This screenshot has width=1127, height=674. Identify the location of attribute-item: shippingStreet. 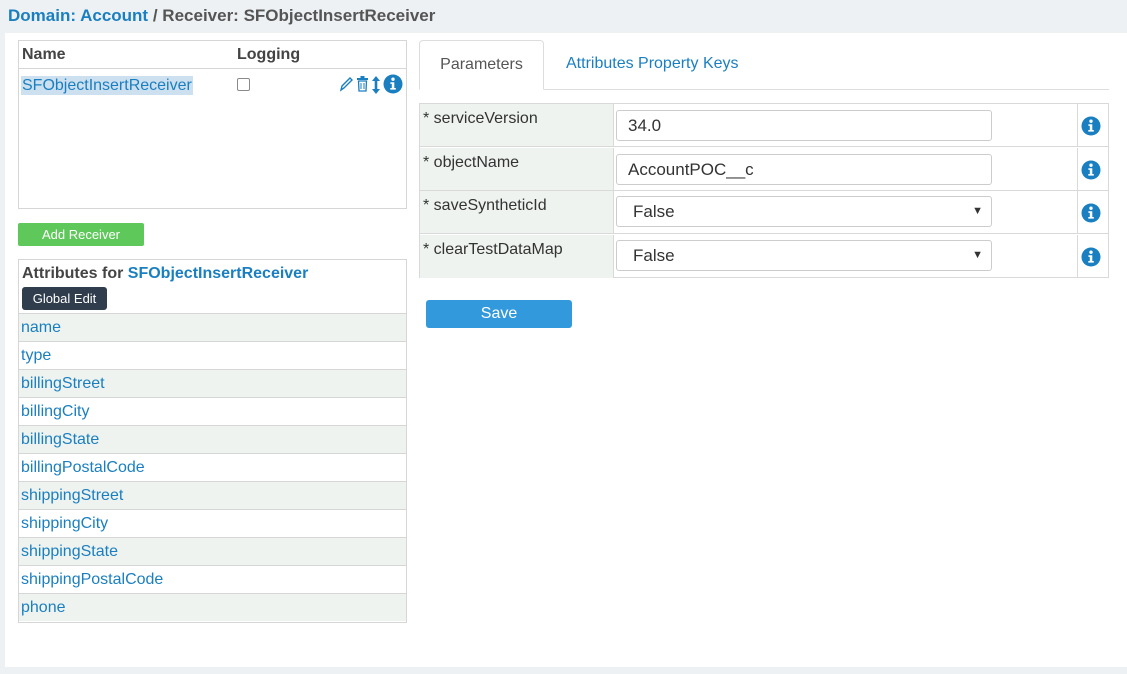
(212, 495).